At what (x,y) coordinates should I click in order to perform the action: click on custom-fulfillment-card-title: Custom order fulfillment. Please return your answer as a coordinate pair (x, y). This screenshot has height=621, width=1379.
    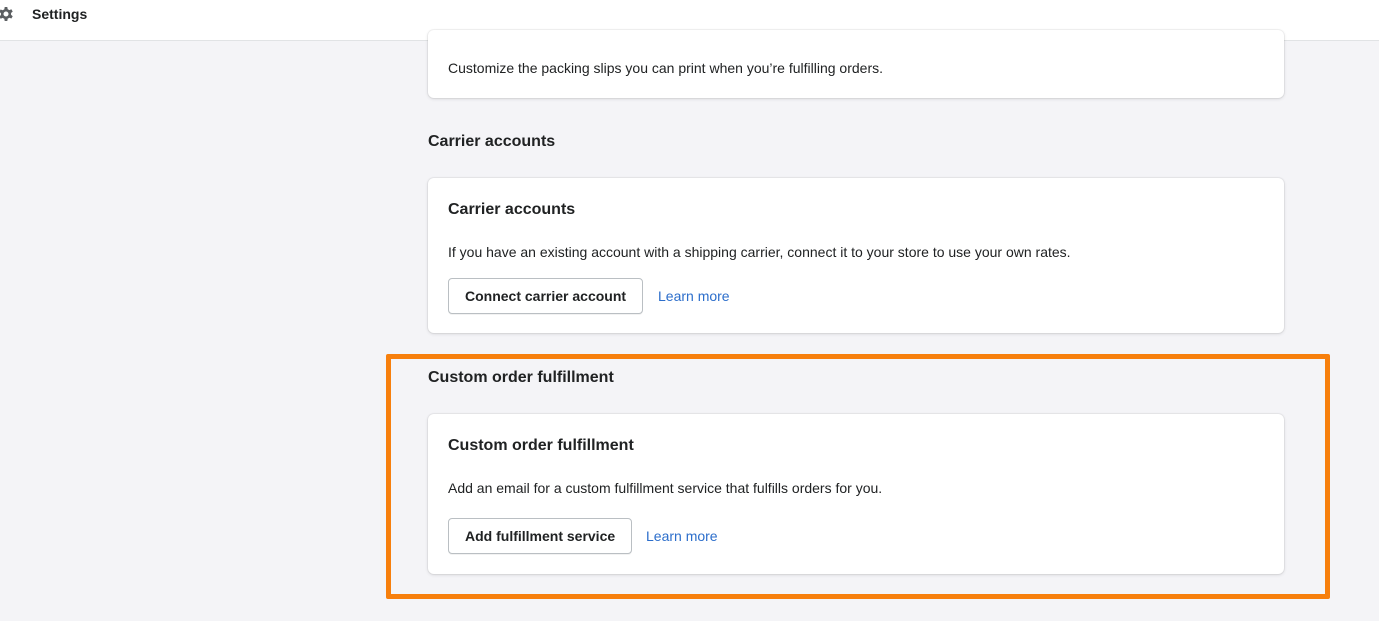
    Looking at the image, I should click on (541, 445).